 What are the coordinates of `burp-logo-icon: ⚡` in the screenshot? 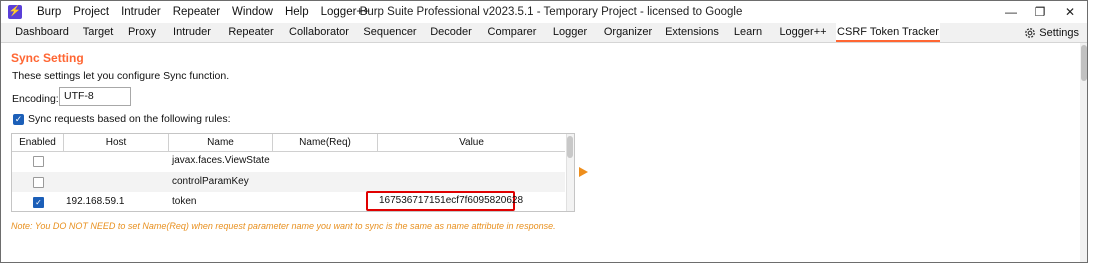 It's located at (15, 12).